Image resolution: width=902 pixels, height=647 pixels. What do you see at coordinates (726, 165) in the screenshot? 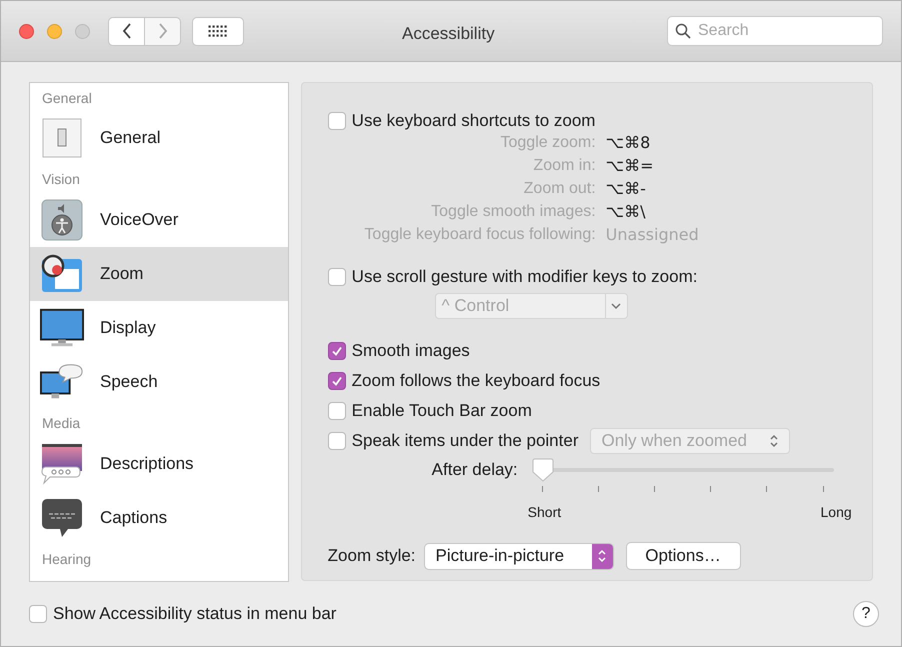
I see `shortcut-keys: ⌥⌘=` at bounding box center [726, 165].